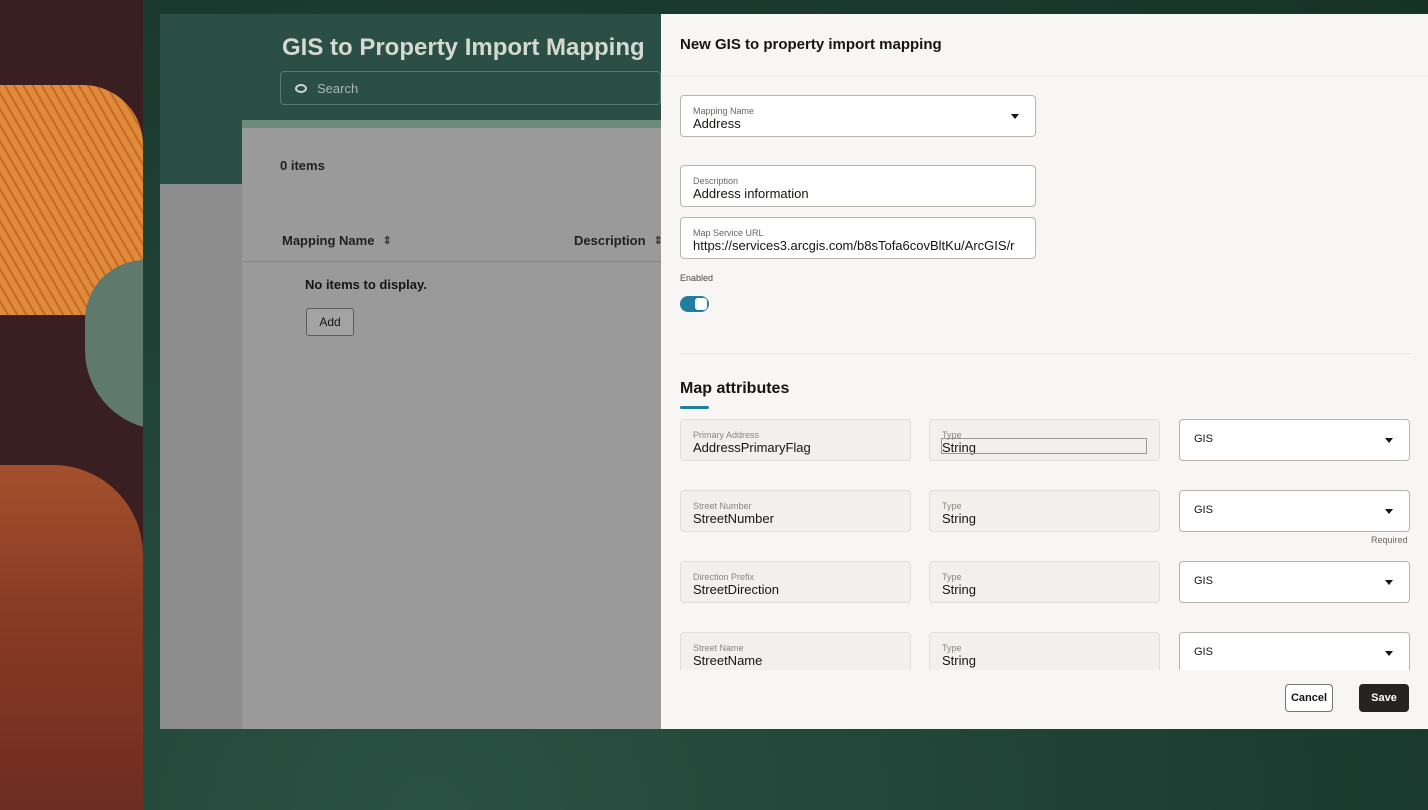 This screenshot has height=810, width=1428. Describe the element at coordinates (338, 88) in the screenshot. I see `search-placeholder: Search` at that location.